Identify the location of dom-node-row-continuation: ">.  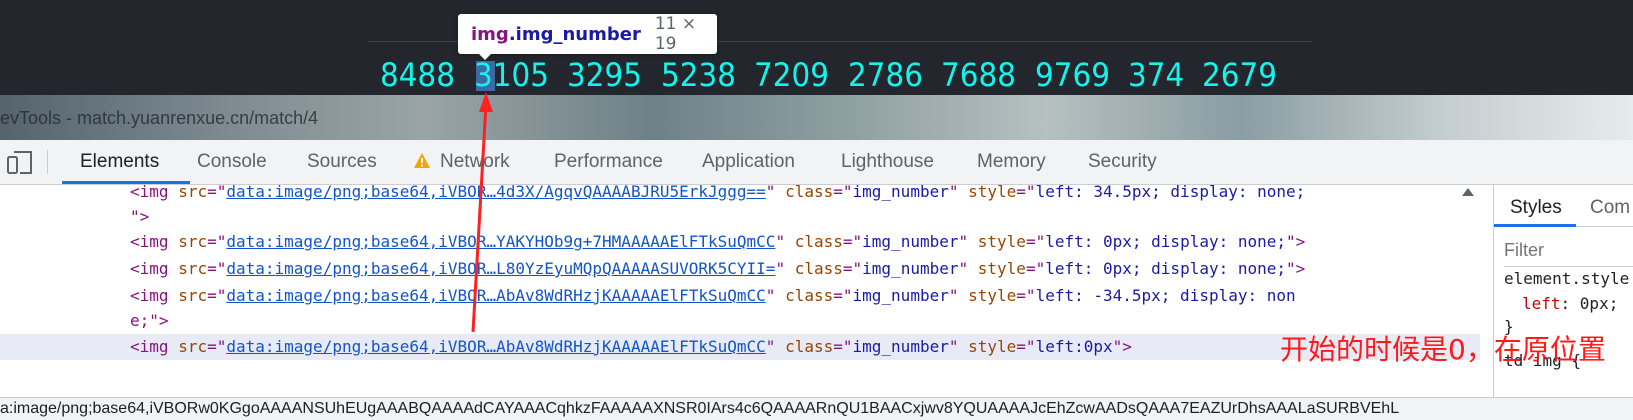
(740, 217).